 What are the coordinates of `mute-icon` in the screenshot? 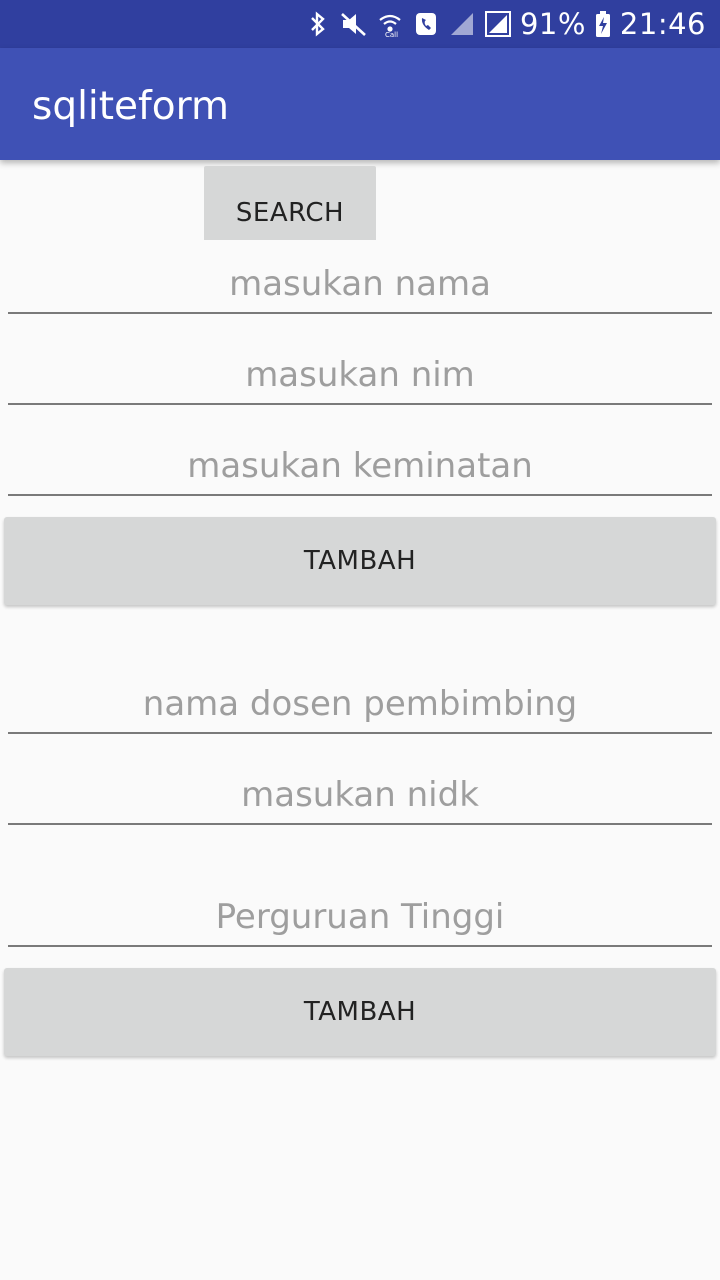 It's located at (354, 24).